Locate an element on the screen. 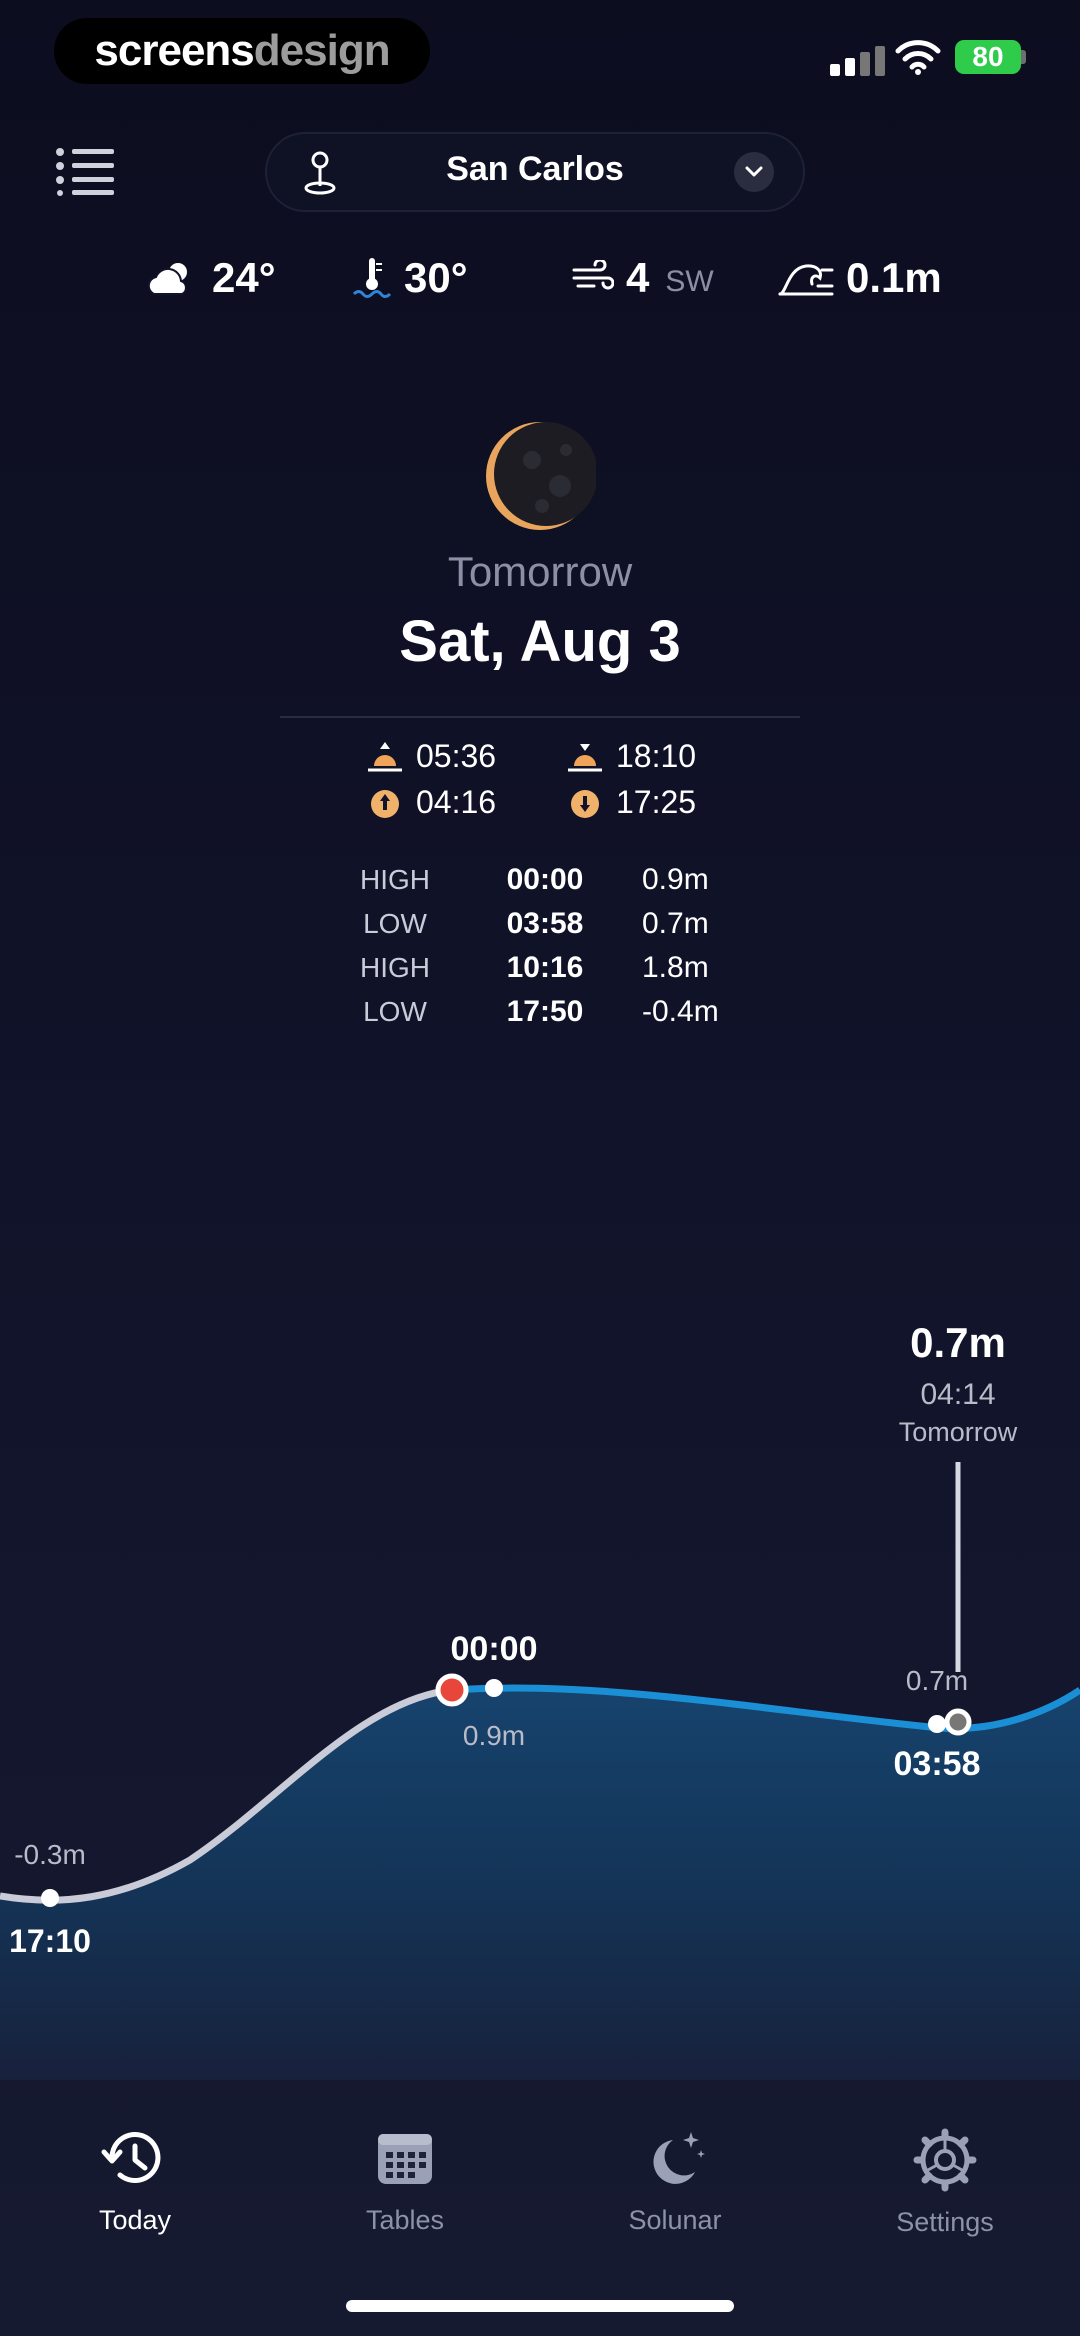 This screenshot has height=2336, width=1080. moonrise: 04:16 is located at coordinates (431, 802).